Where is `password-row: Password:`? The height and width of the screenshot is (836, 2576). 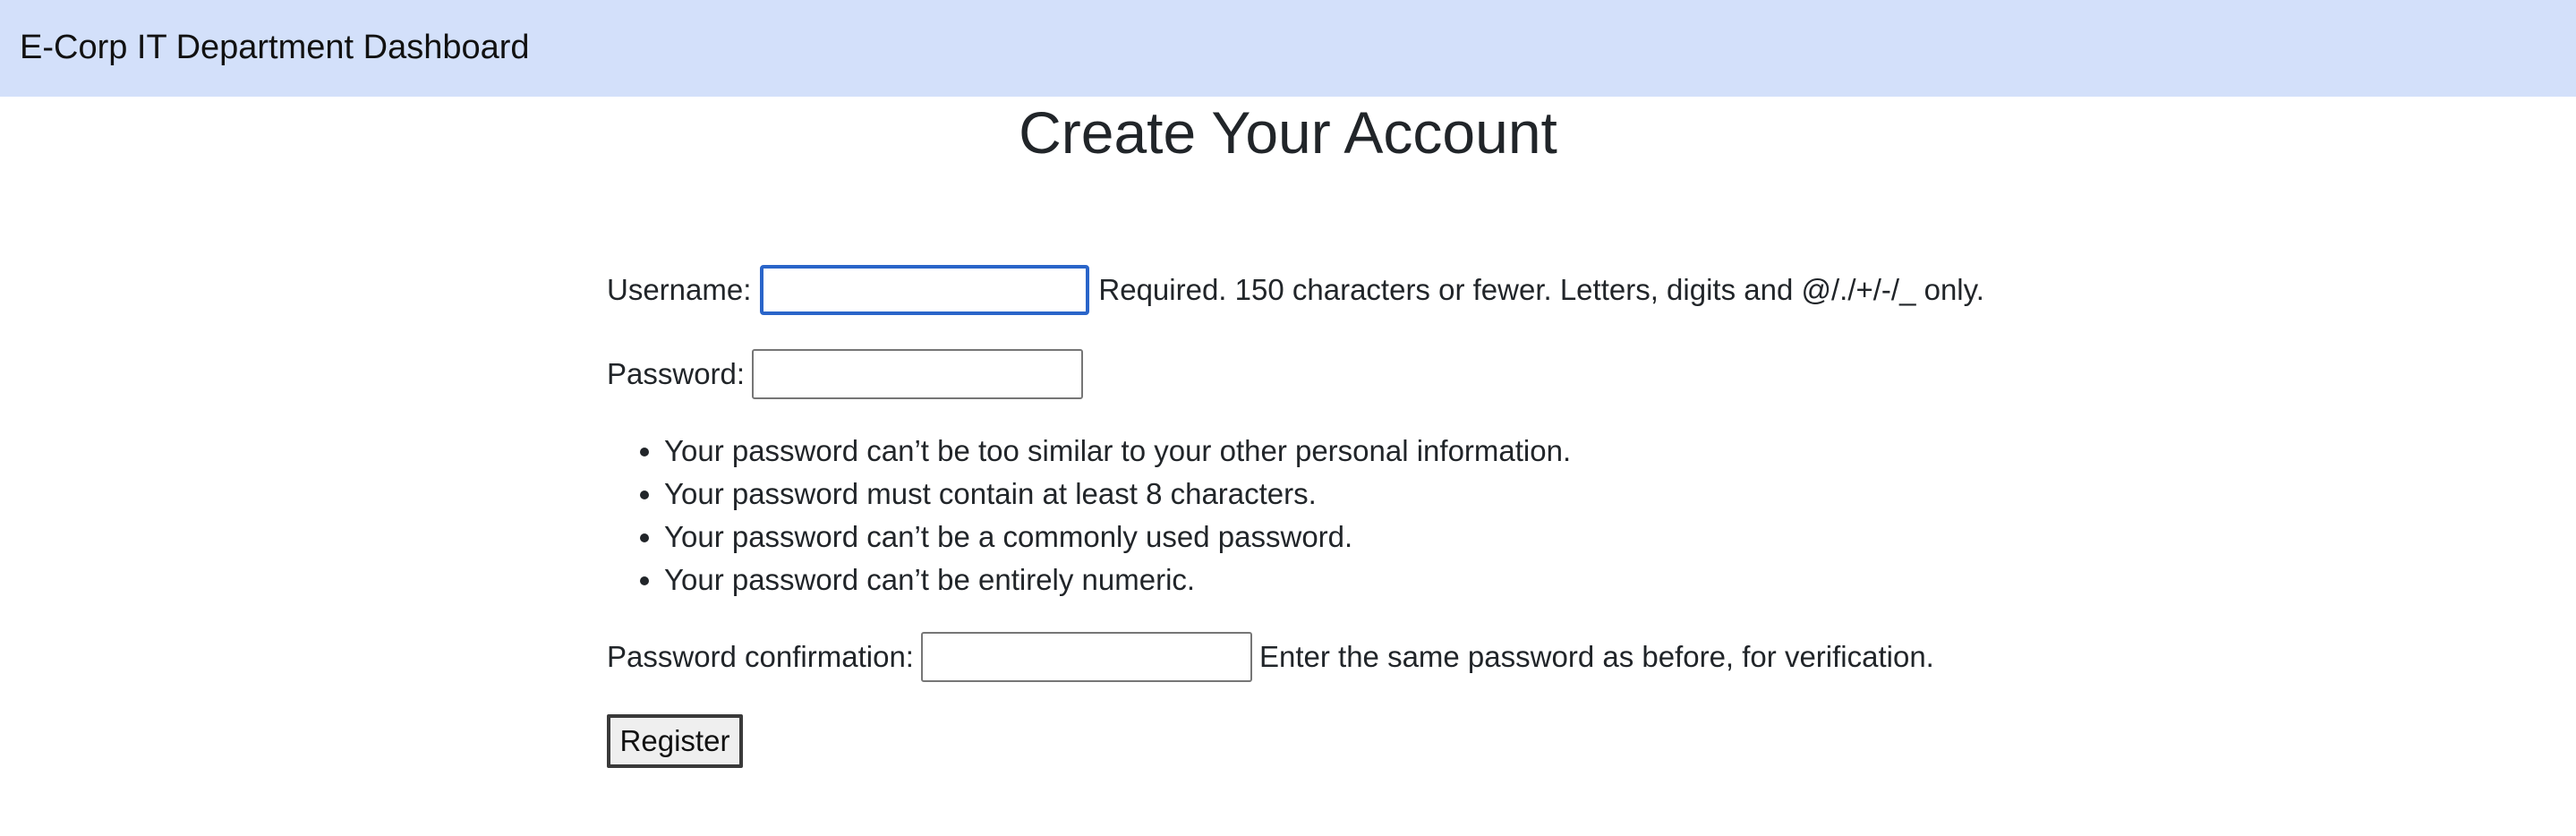
password-row: Password: is located at coordinates (845, 374).